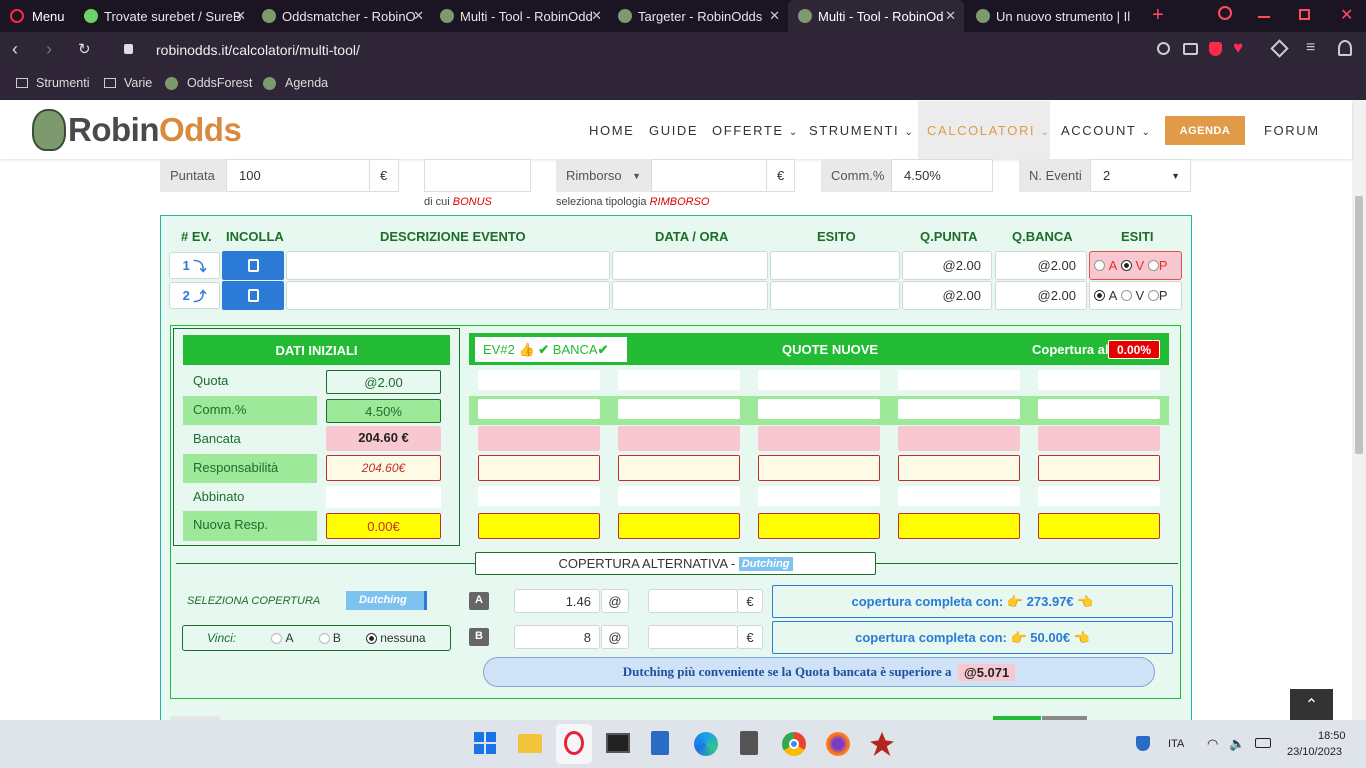  I want to click on tab-6: Un nuovo strumento | Il, so click(1054, 16).